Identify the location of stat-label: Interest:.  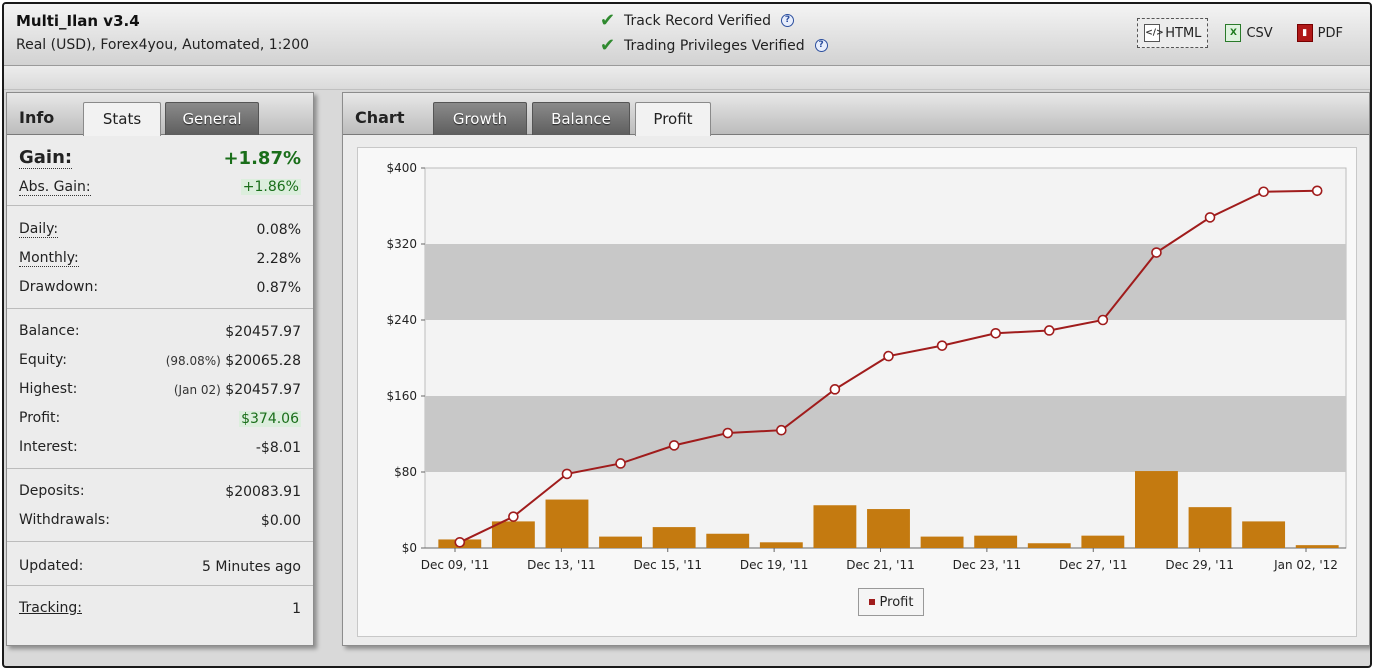
(48, 447).